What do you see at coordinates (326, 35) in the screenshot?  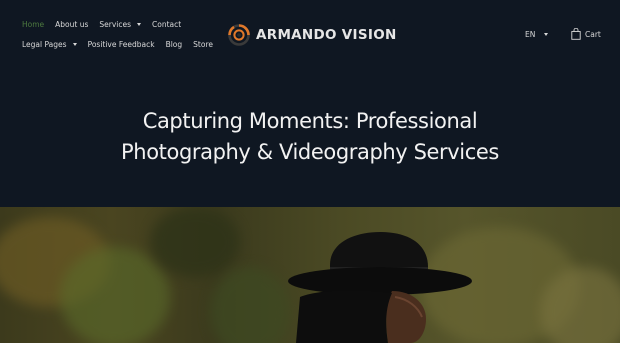 I see `brand-name: ARMANDO VISION` at bounding box center [326, 35].